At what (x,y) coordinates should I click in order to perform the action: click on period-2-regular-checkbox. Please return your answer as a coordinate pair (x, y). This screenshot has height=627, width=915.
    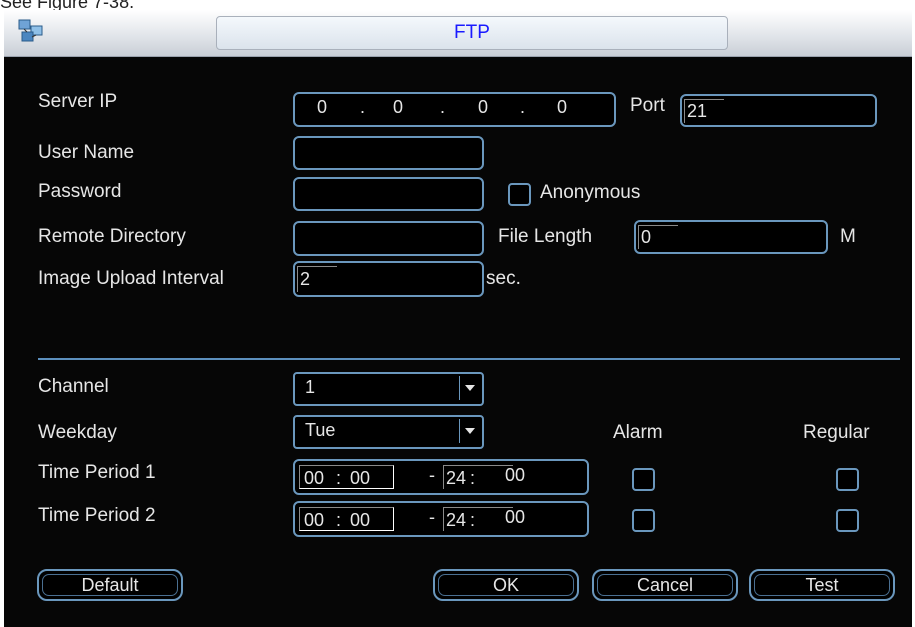
    Looking at the image, I should click on (847, 520).